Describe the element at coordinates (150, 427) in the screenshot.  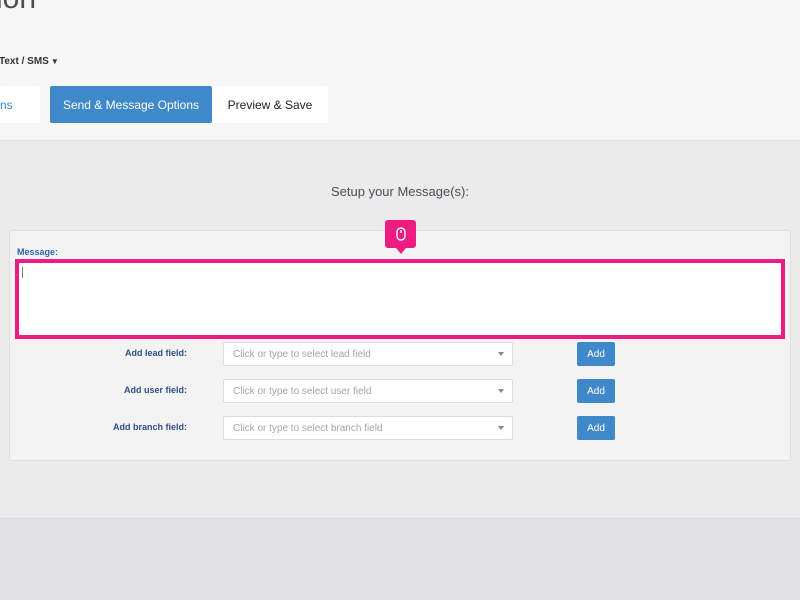
I see `branch-field-label: Add branch field:` at that location.